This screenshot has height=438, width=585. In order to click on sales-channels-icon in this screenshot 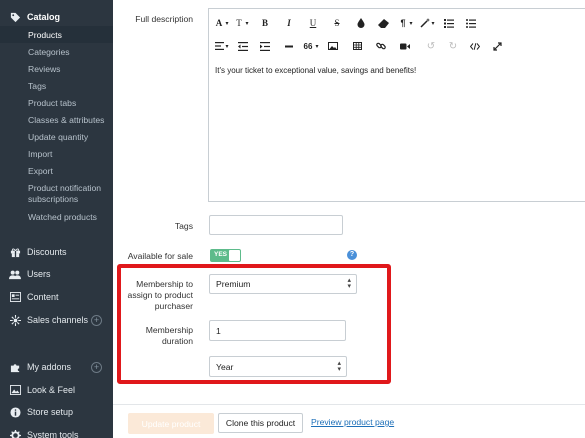, I will do `click(15, 320)`.